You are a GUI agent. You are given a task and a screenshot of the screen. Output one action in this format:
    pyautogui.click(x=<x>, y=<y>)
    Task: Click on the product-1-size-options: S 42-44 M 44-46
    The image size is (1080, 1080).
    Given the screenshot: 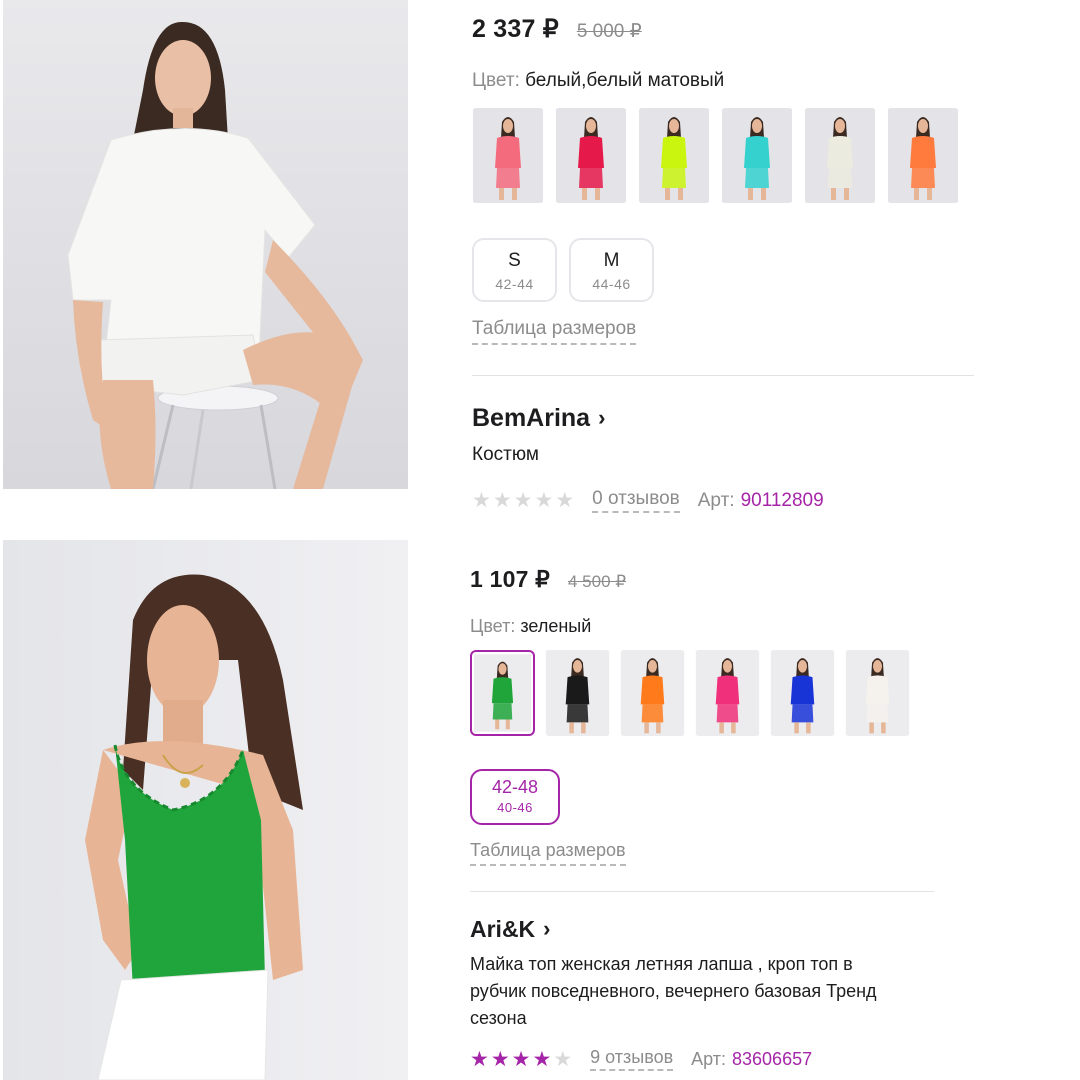 What is the action you would take?
    pyautogui.click(x=563, y=270)
    